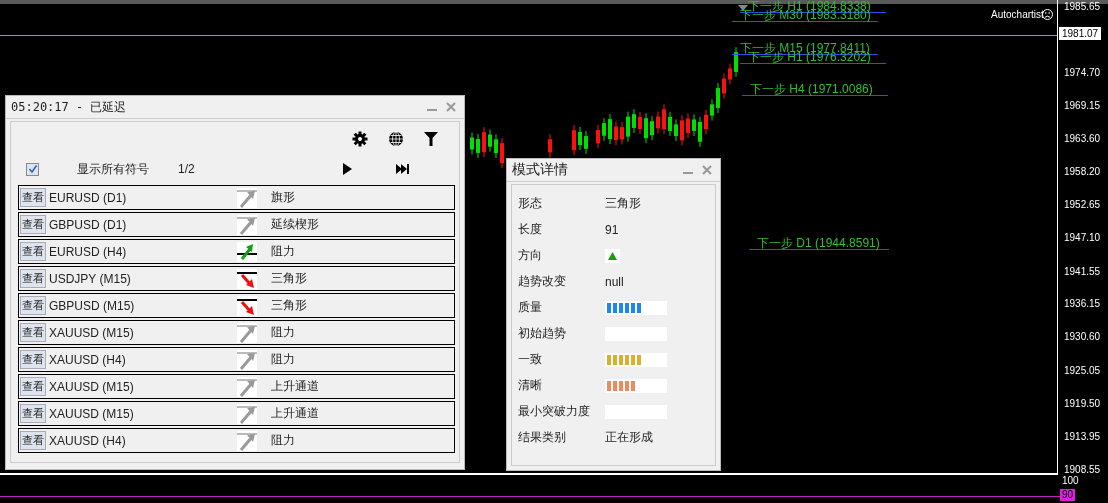 The image size is (1108, 503). What do you see at coordinates (1082, 370) in the screenshot?
I see `price-tick: 1925.05` at bounding box center [1082, 370].